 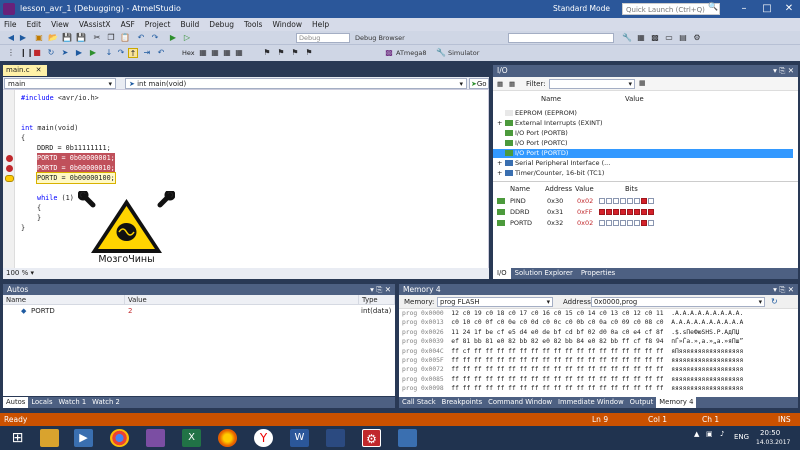 I want to click on disassembly-icon: ▦, so click(x=239, y=53).